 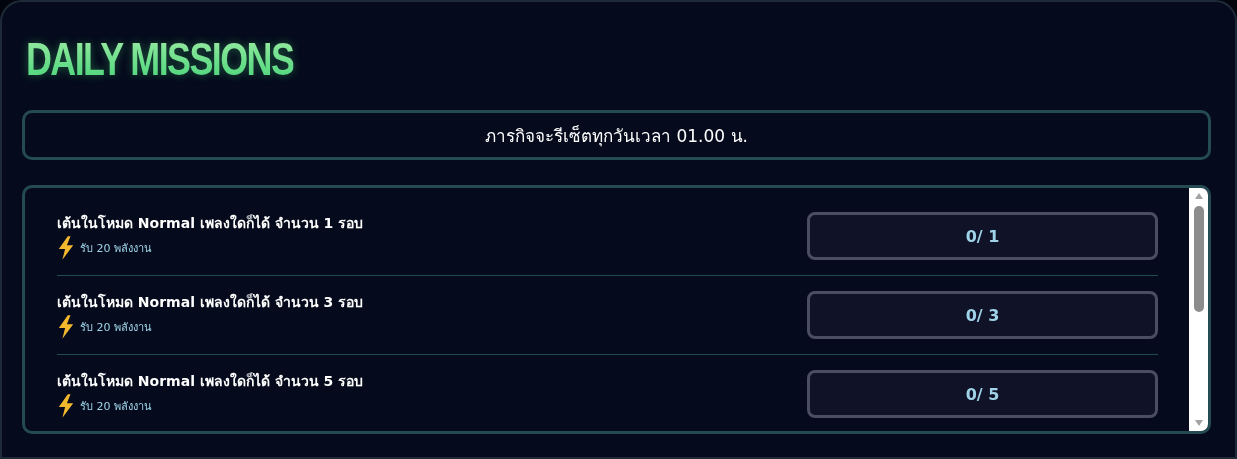 I want to click on scrollbar, so click(x=1198, y=309).